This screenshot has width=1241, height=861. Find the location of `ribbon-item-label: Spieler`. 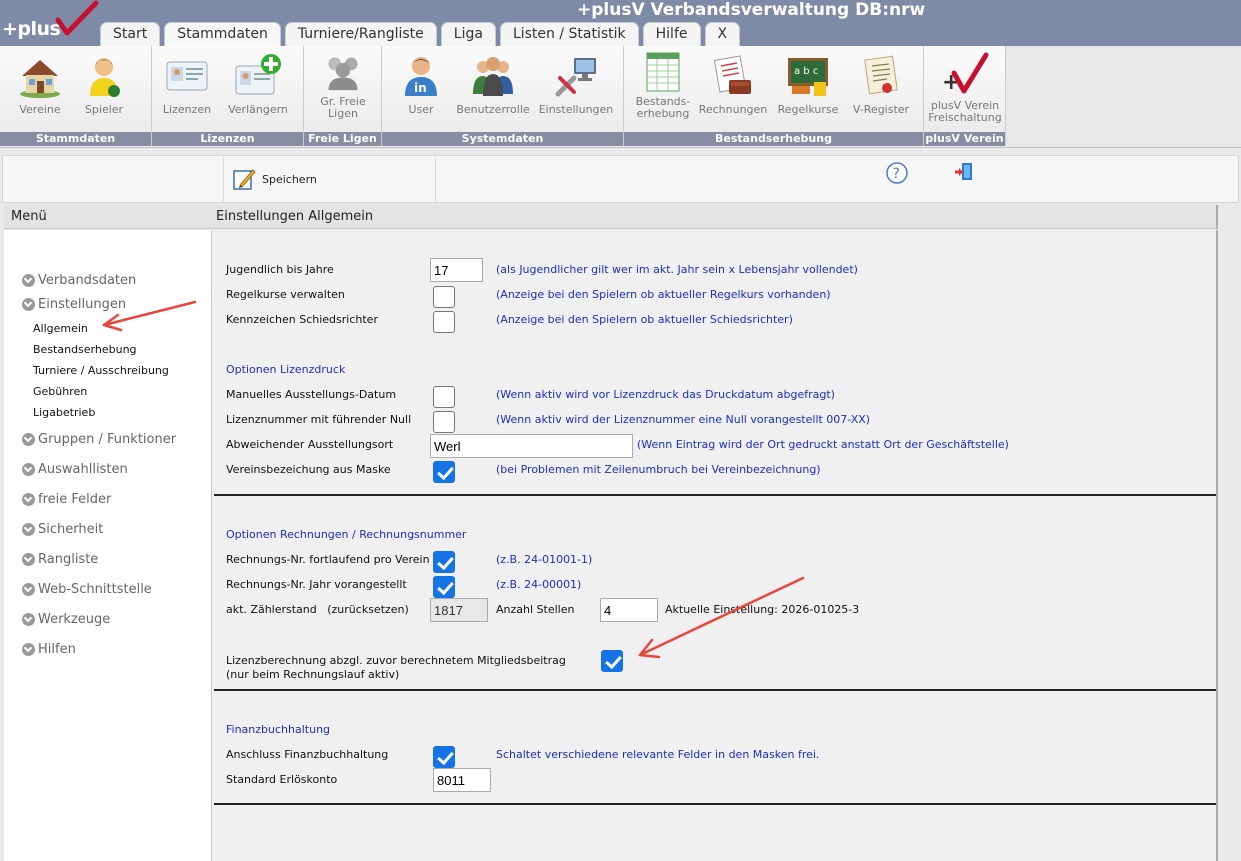

ribbon-item-label: Spieler is located at coordinates (104, 109).